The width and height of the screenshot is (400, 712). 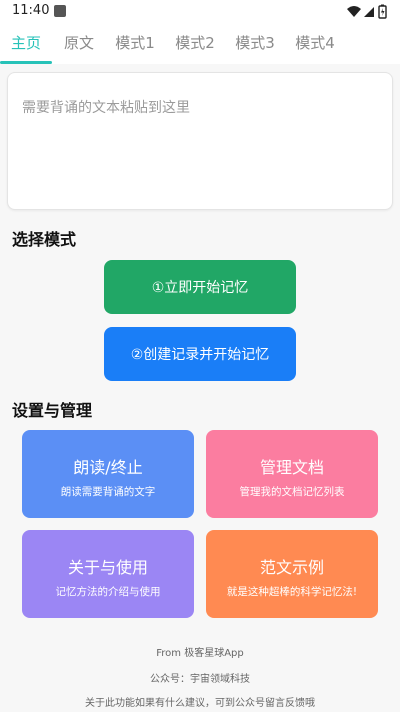 I want to click on tab-bar: 主页 原文 模式1 模式2 模式3 模式4, so click(x=200, y=44).